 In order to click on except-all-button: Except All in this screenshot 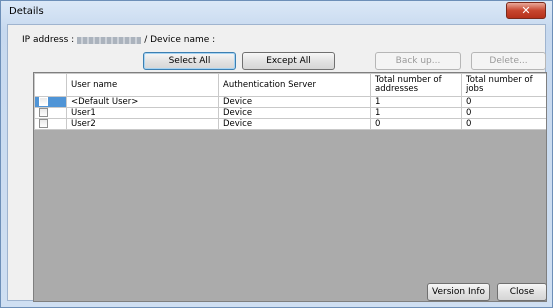, I will do `click(288, 61)`.